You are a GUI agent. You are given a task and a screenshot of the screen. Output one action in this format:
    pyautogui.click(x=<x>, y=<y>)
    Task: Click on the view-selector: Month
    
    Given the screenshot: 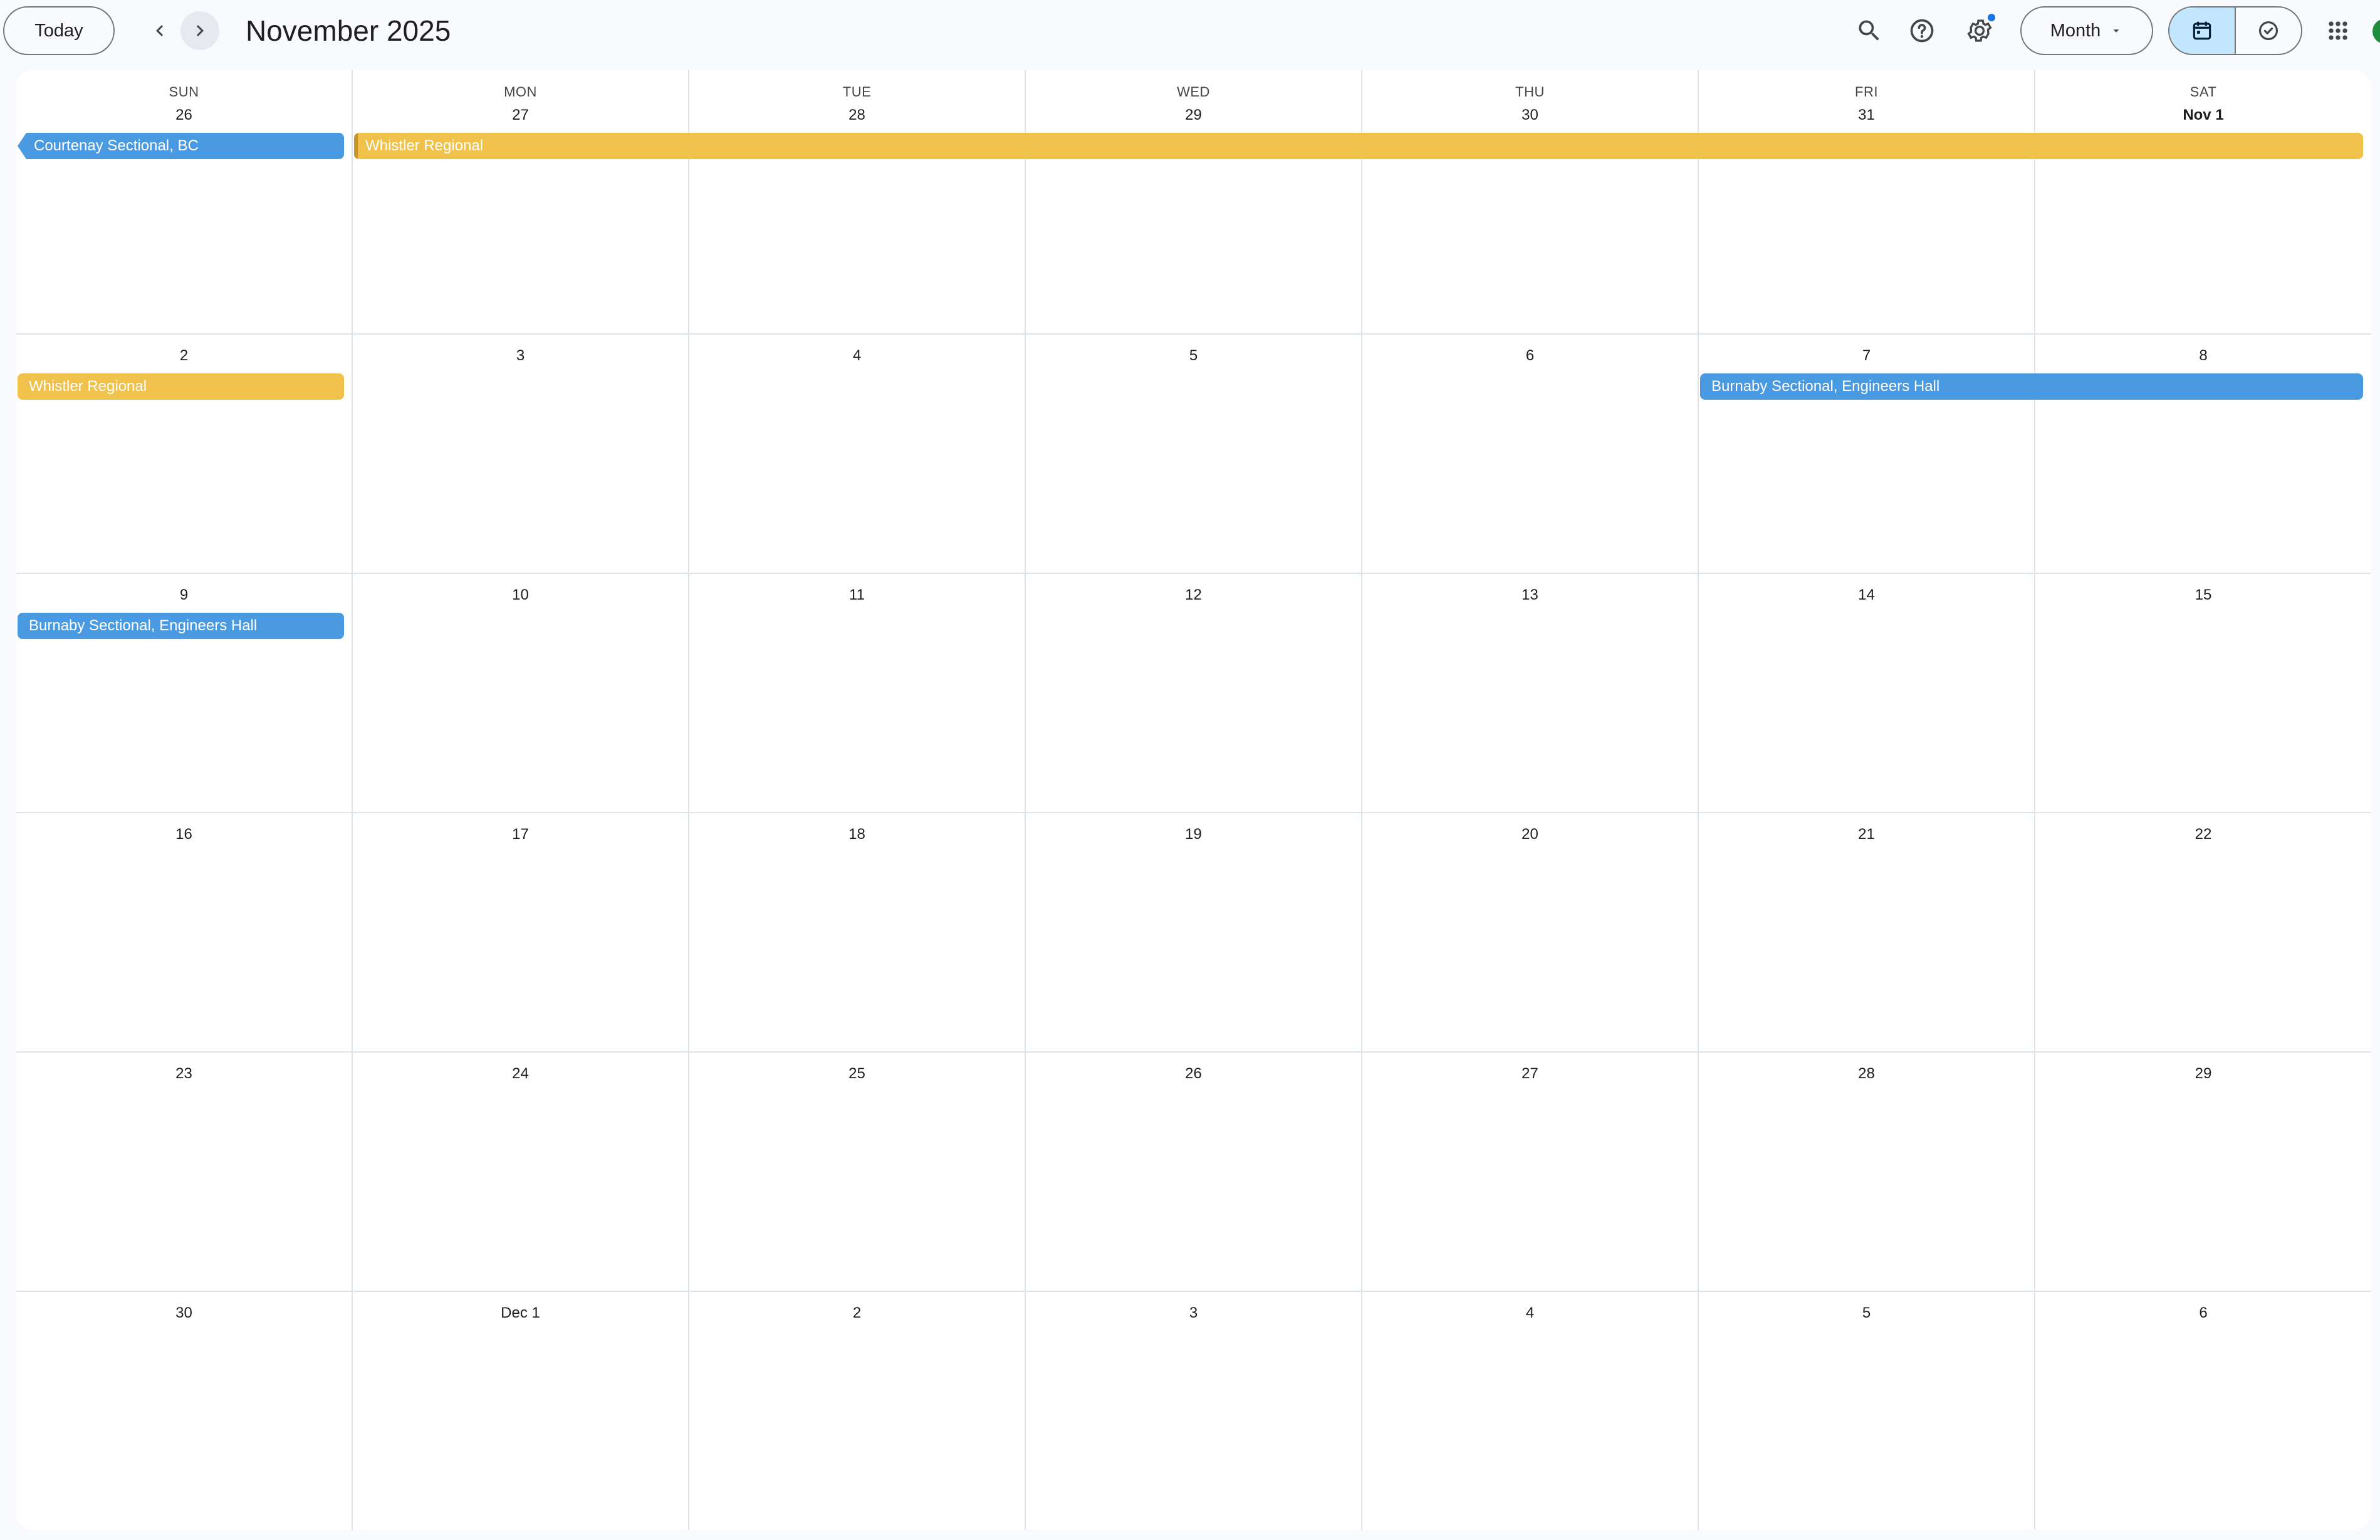 What is the action you would take?
    pyautogui.click(x=2086, y=30)
    